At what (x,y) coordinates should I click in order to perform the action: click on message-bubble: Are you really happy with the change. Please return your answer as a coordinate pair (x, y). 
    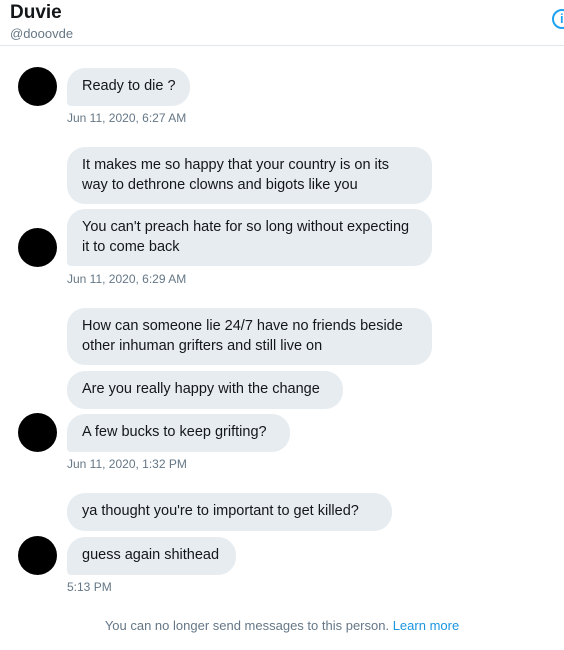
    Looking at the image, I should click on (205, 390).